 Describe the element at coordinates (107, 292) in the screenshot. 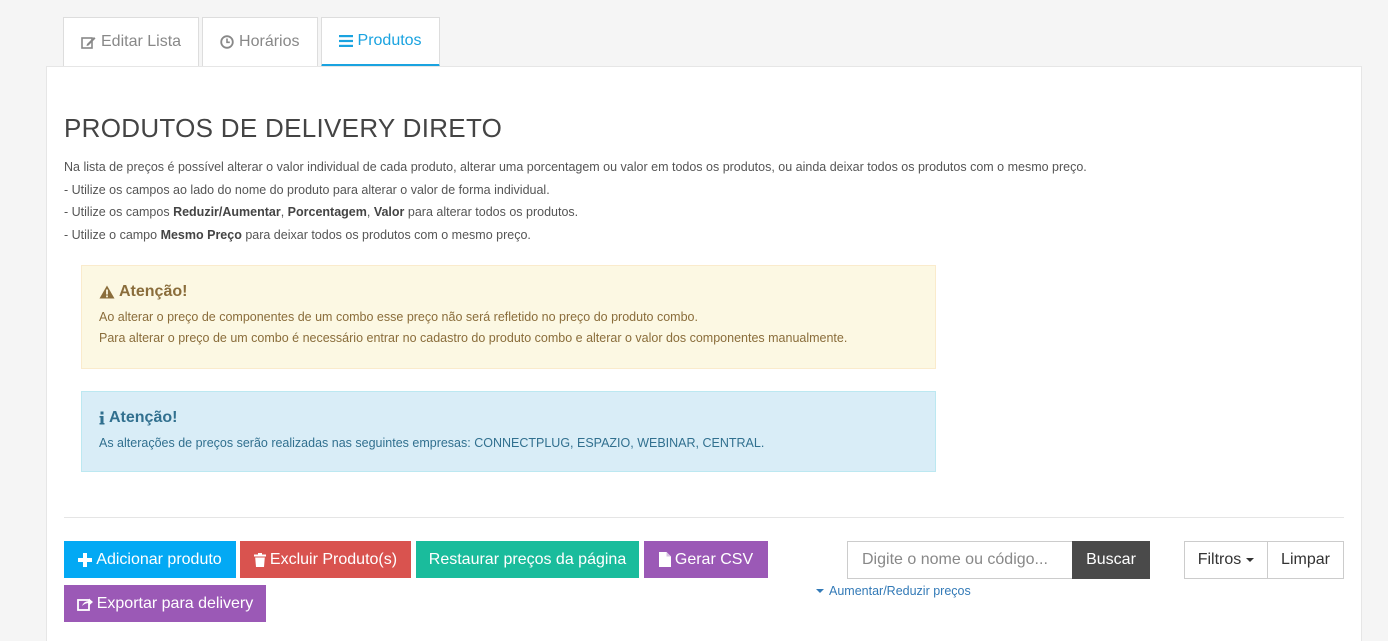

I see `warning-icon` at that location.